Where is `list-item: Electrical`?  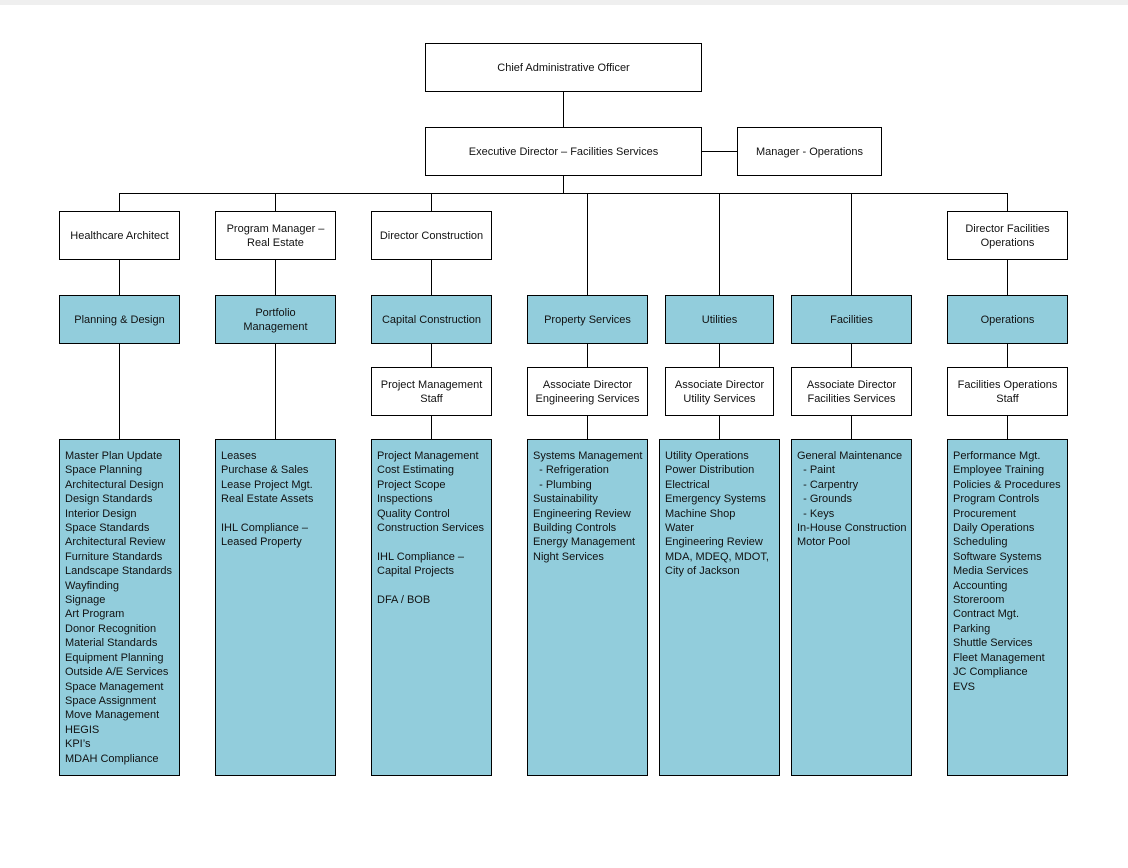 list-item: Electrical is located at coordinates (687, 484).